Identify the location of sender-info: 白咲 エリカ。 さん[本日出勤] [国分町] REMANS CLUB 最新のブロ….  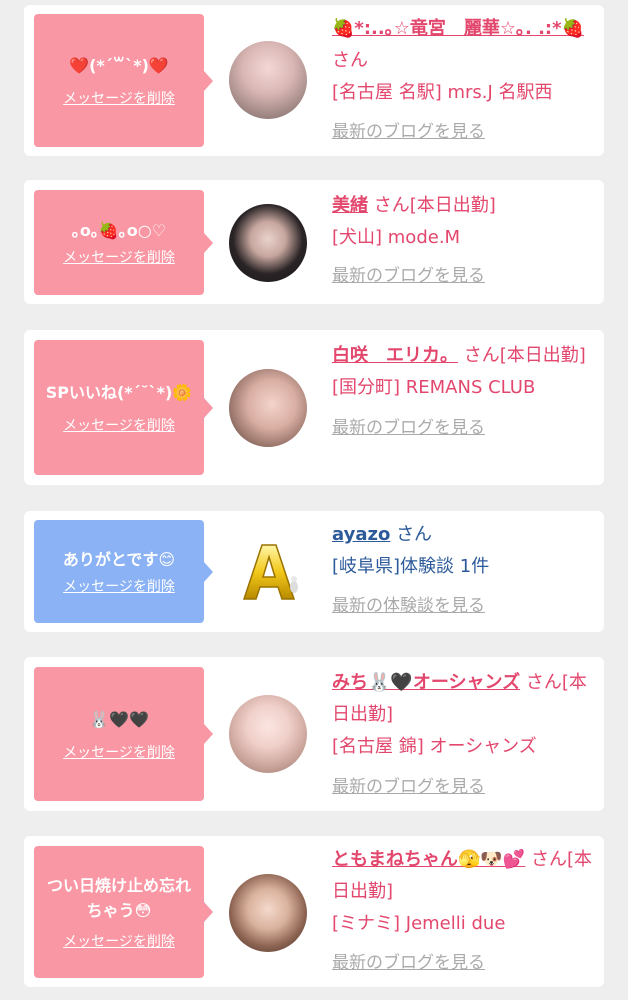
(465, 392).